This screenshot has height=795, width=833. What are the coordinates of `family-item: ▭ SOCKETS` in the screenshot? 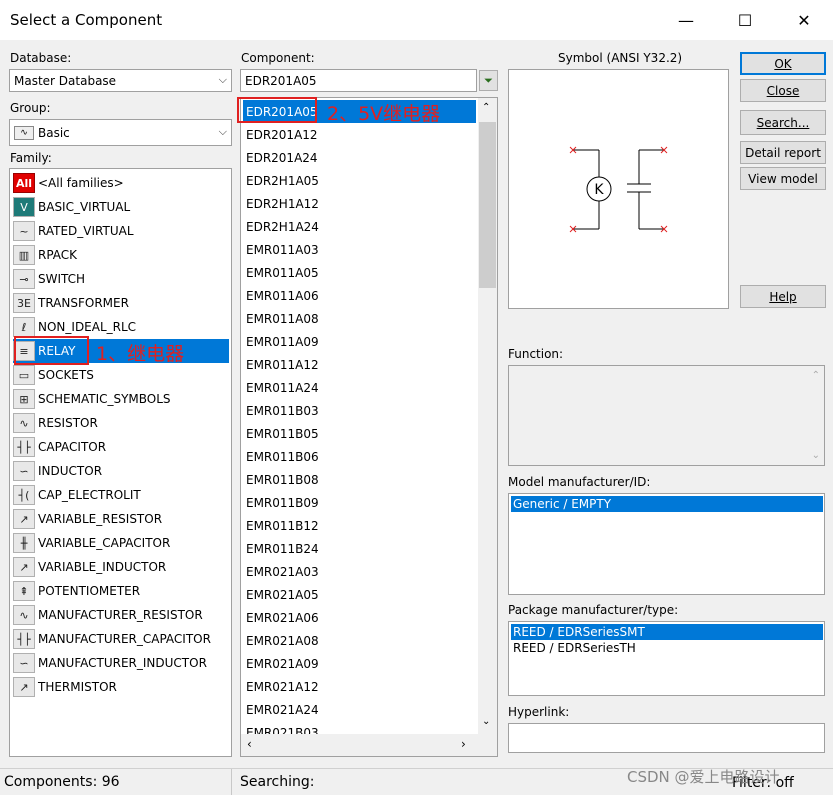 It's located at (121, 375).